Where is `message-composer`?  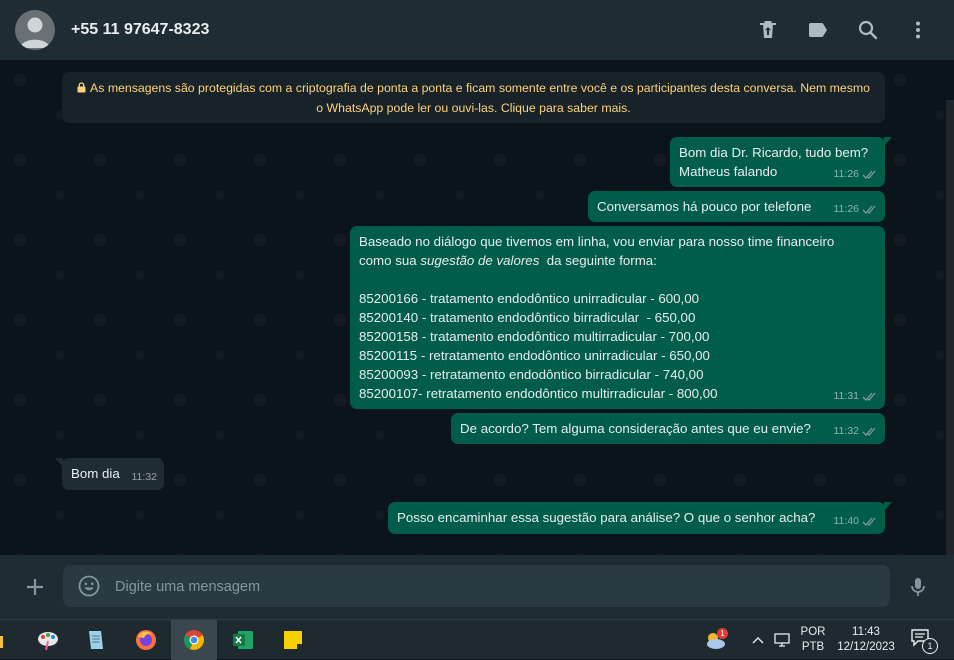 message-composer is located at coordinates (477, 587).